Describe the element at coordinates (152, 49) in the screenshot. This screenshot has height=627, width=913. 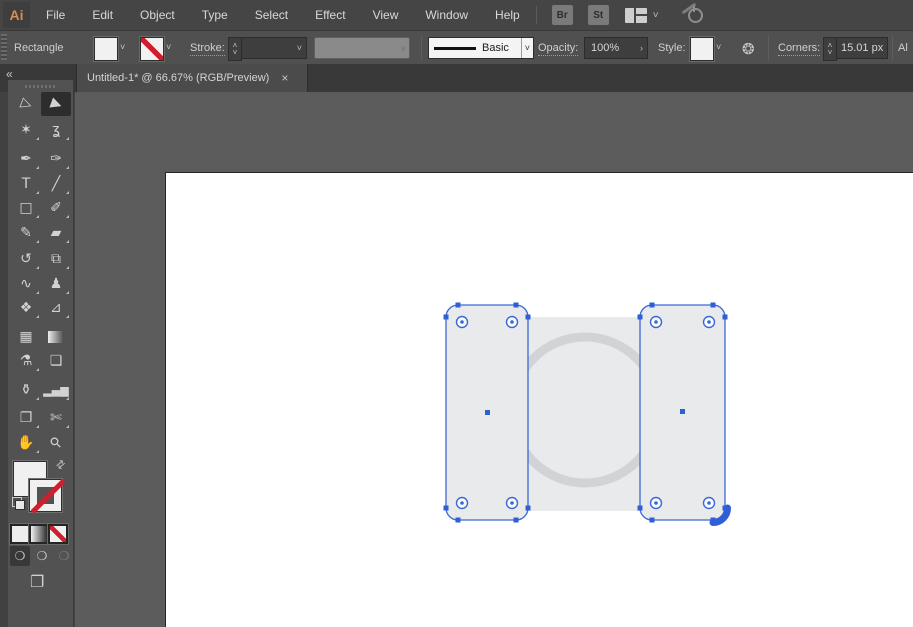
I see `stroke-color-swatch` at that location.